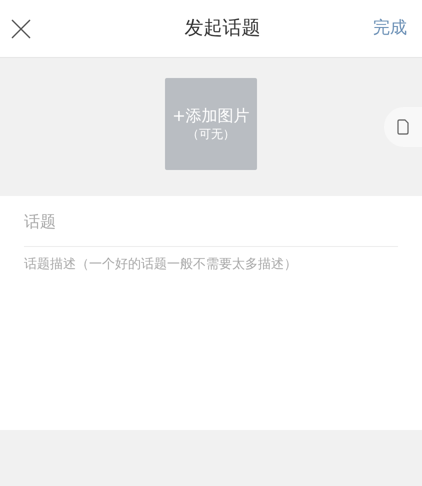  Describe the element at coordinates (392, 29) in the screenshot. I see `done-button: 完成` at that location.